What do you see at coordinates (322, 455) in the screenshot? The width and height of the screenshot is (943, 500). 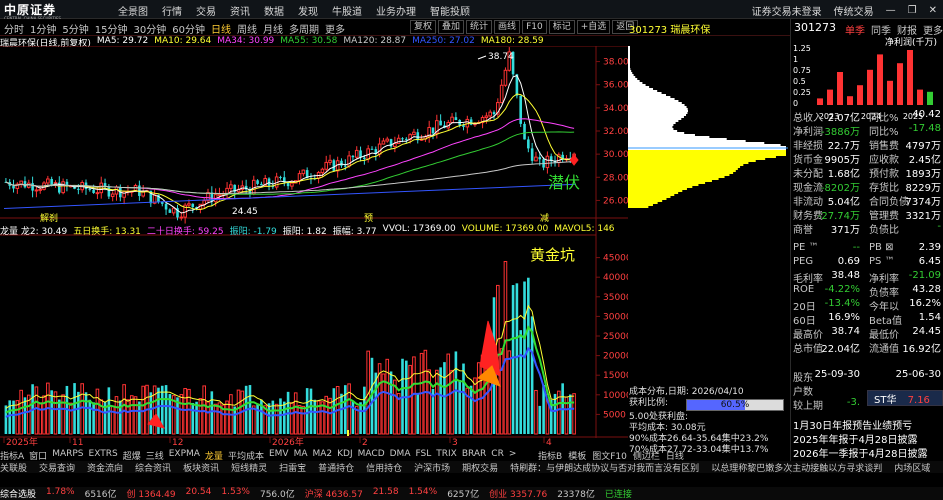 I see `indicator-tab-11: MA2` at bounding box center [322, 455].